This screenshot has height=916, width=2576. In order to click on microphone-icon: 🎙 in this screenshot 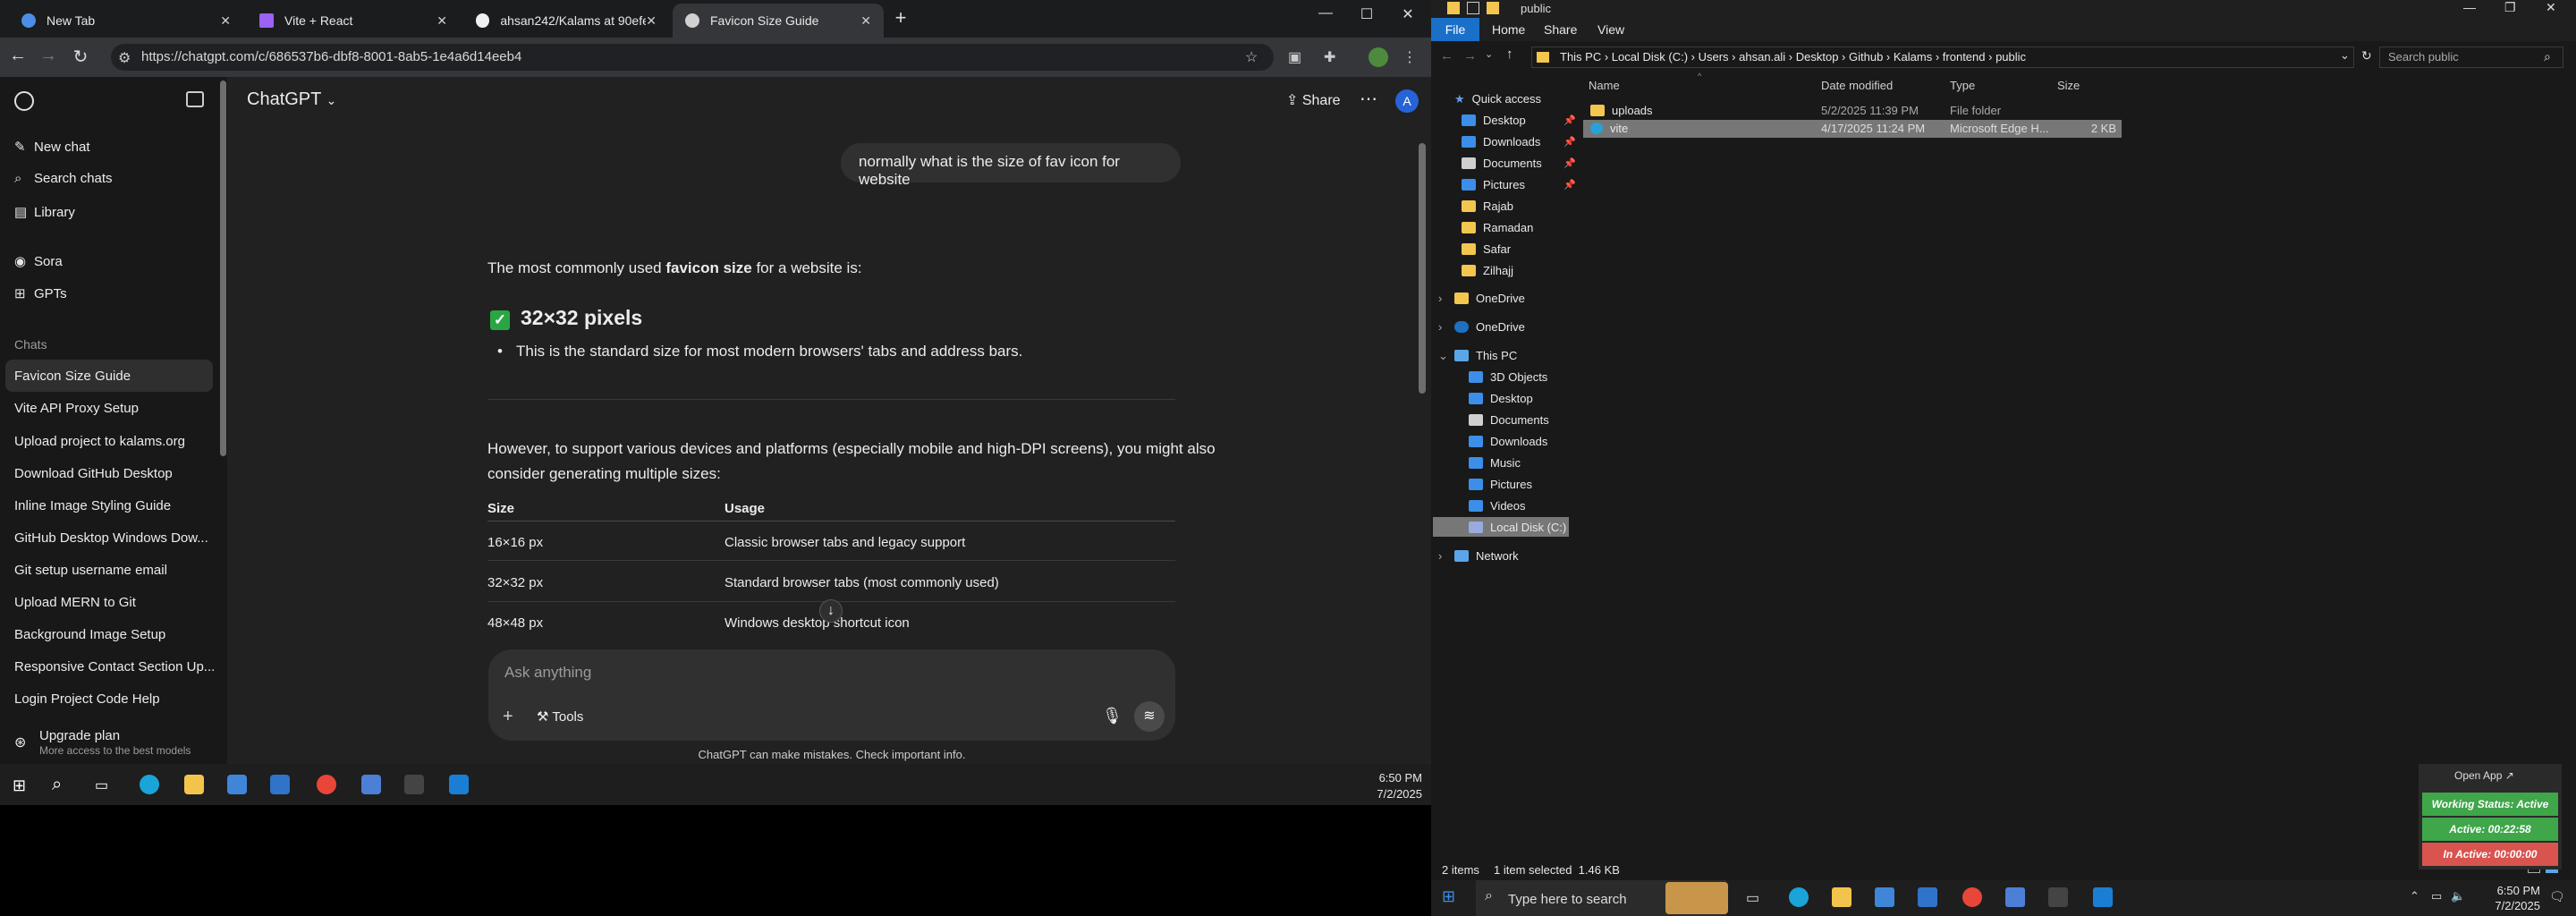, I will do `click(1112, 716)`.